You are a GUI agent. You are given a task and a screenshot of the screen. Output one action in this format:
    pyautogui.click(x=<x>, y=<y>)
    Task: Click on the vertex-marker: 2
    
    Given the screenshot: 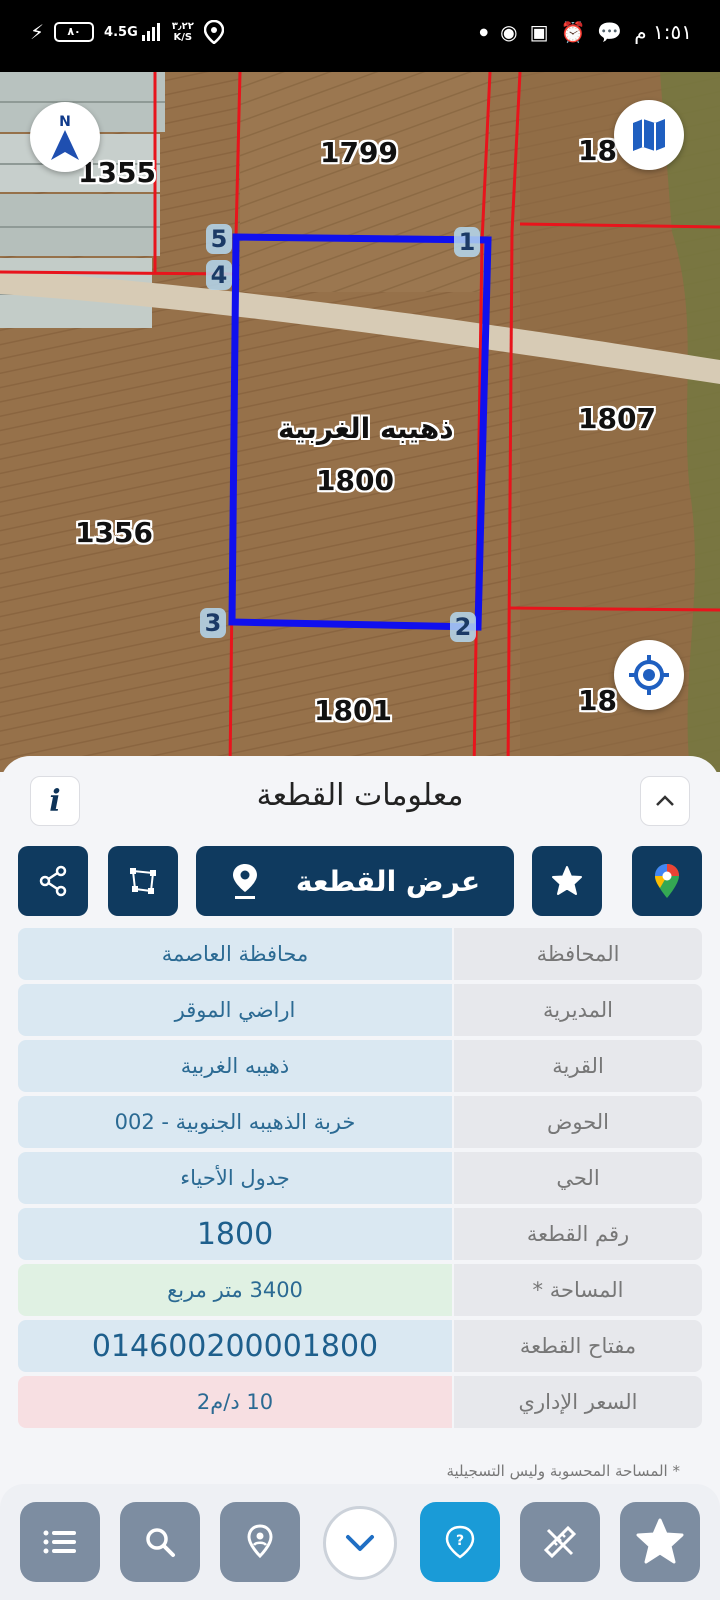 What is the action you would take?
    pyautogui.click(x=463, y=627)
    